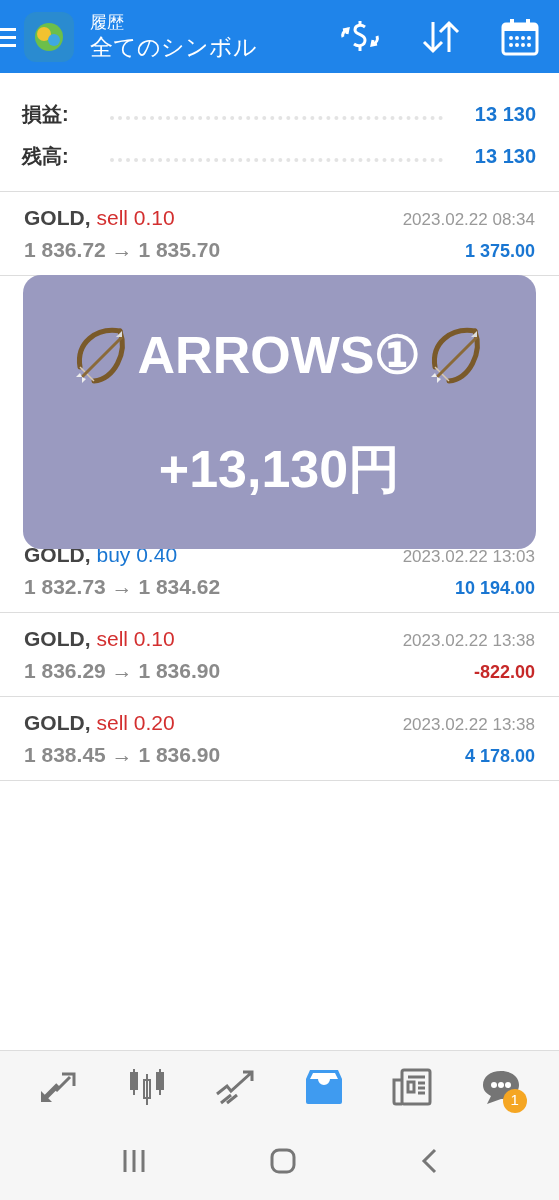 The height and width of the screenshot is (1200, 559). Describe the element at coordinates (428, 1161) in the screenshot. I see `back-icon` at that location.